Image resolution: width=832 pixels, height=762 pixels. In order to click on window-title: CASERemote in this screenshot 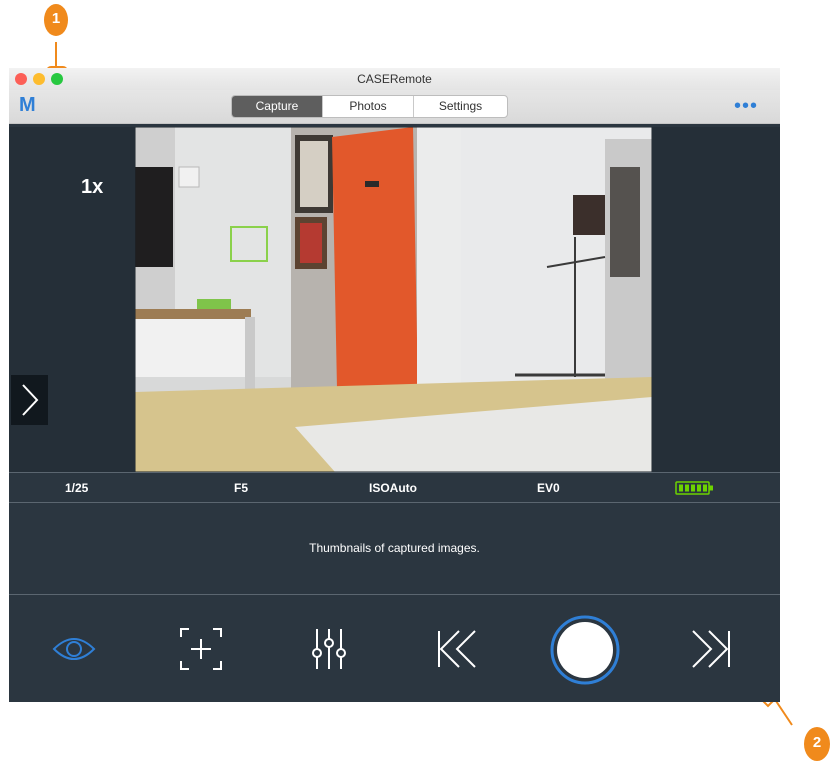, I will do `click(394, 79)`.